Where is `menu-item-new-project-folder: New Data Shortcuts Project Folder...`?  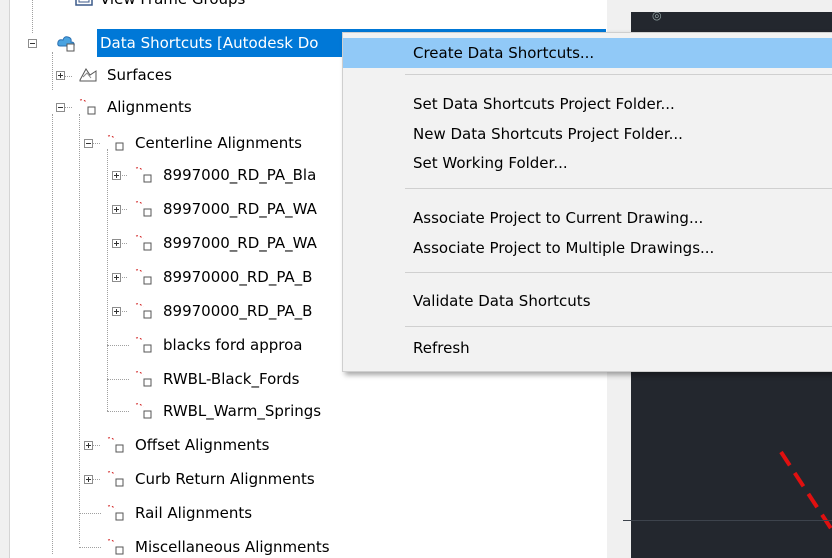 menu-item-new-project-folder: New Data Shortcuts Project Folder... is located at coordinates (587, 134).